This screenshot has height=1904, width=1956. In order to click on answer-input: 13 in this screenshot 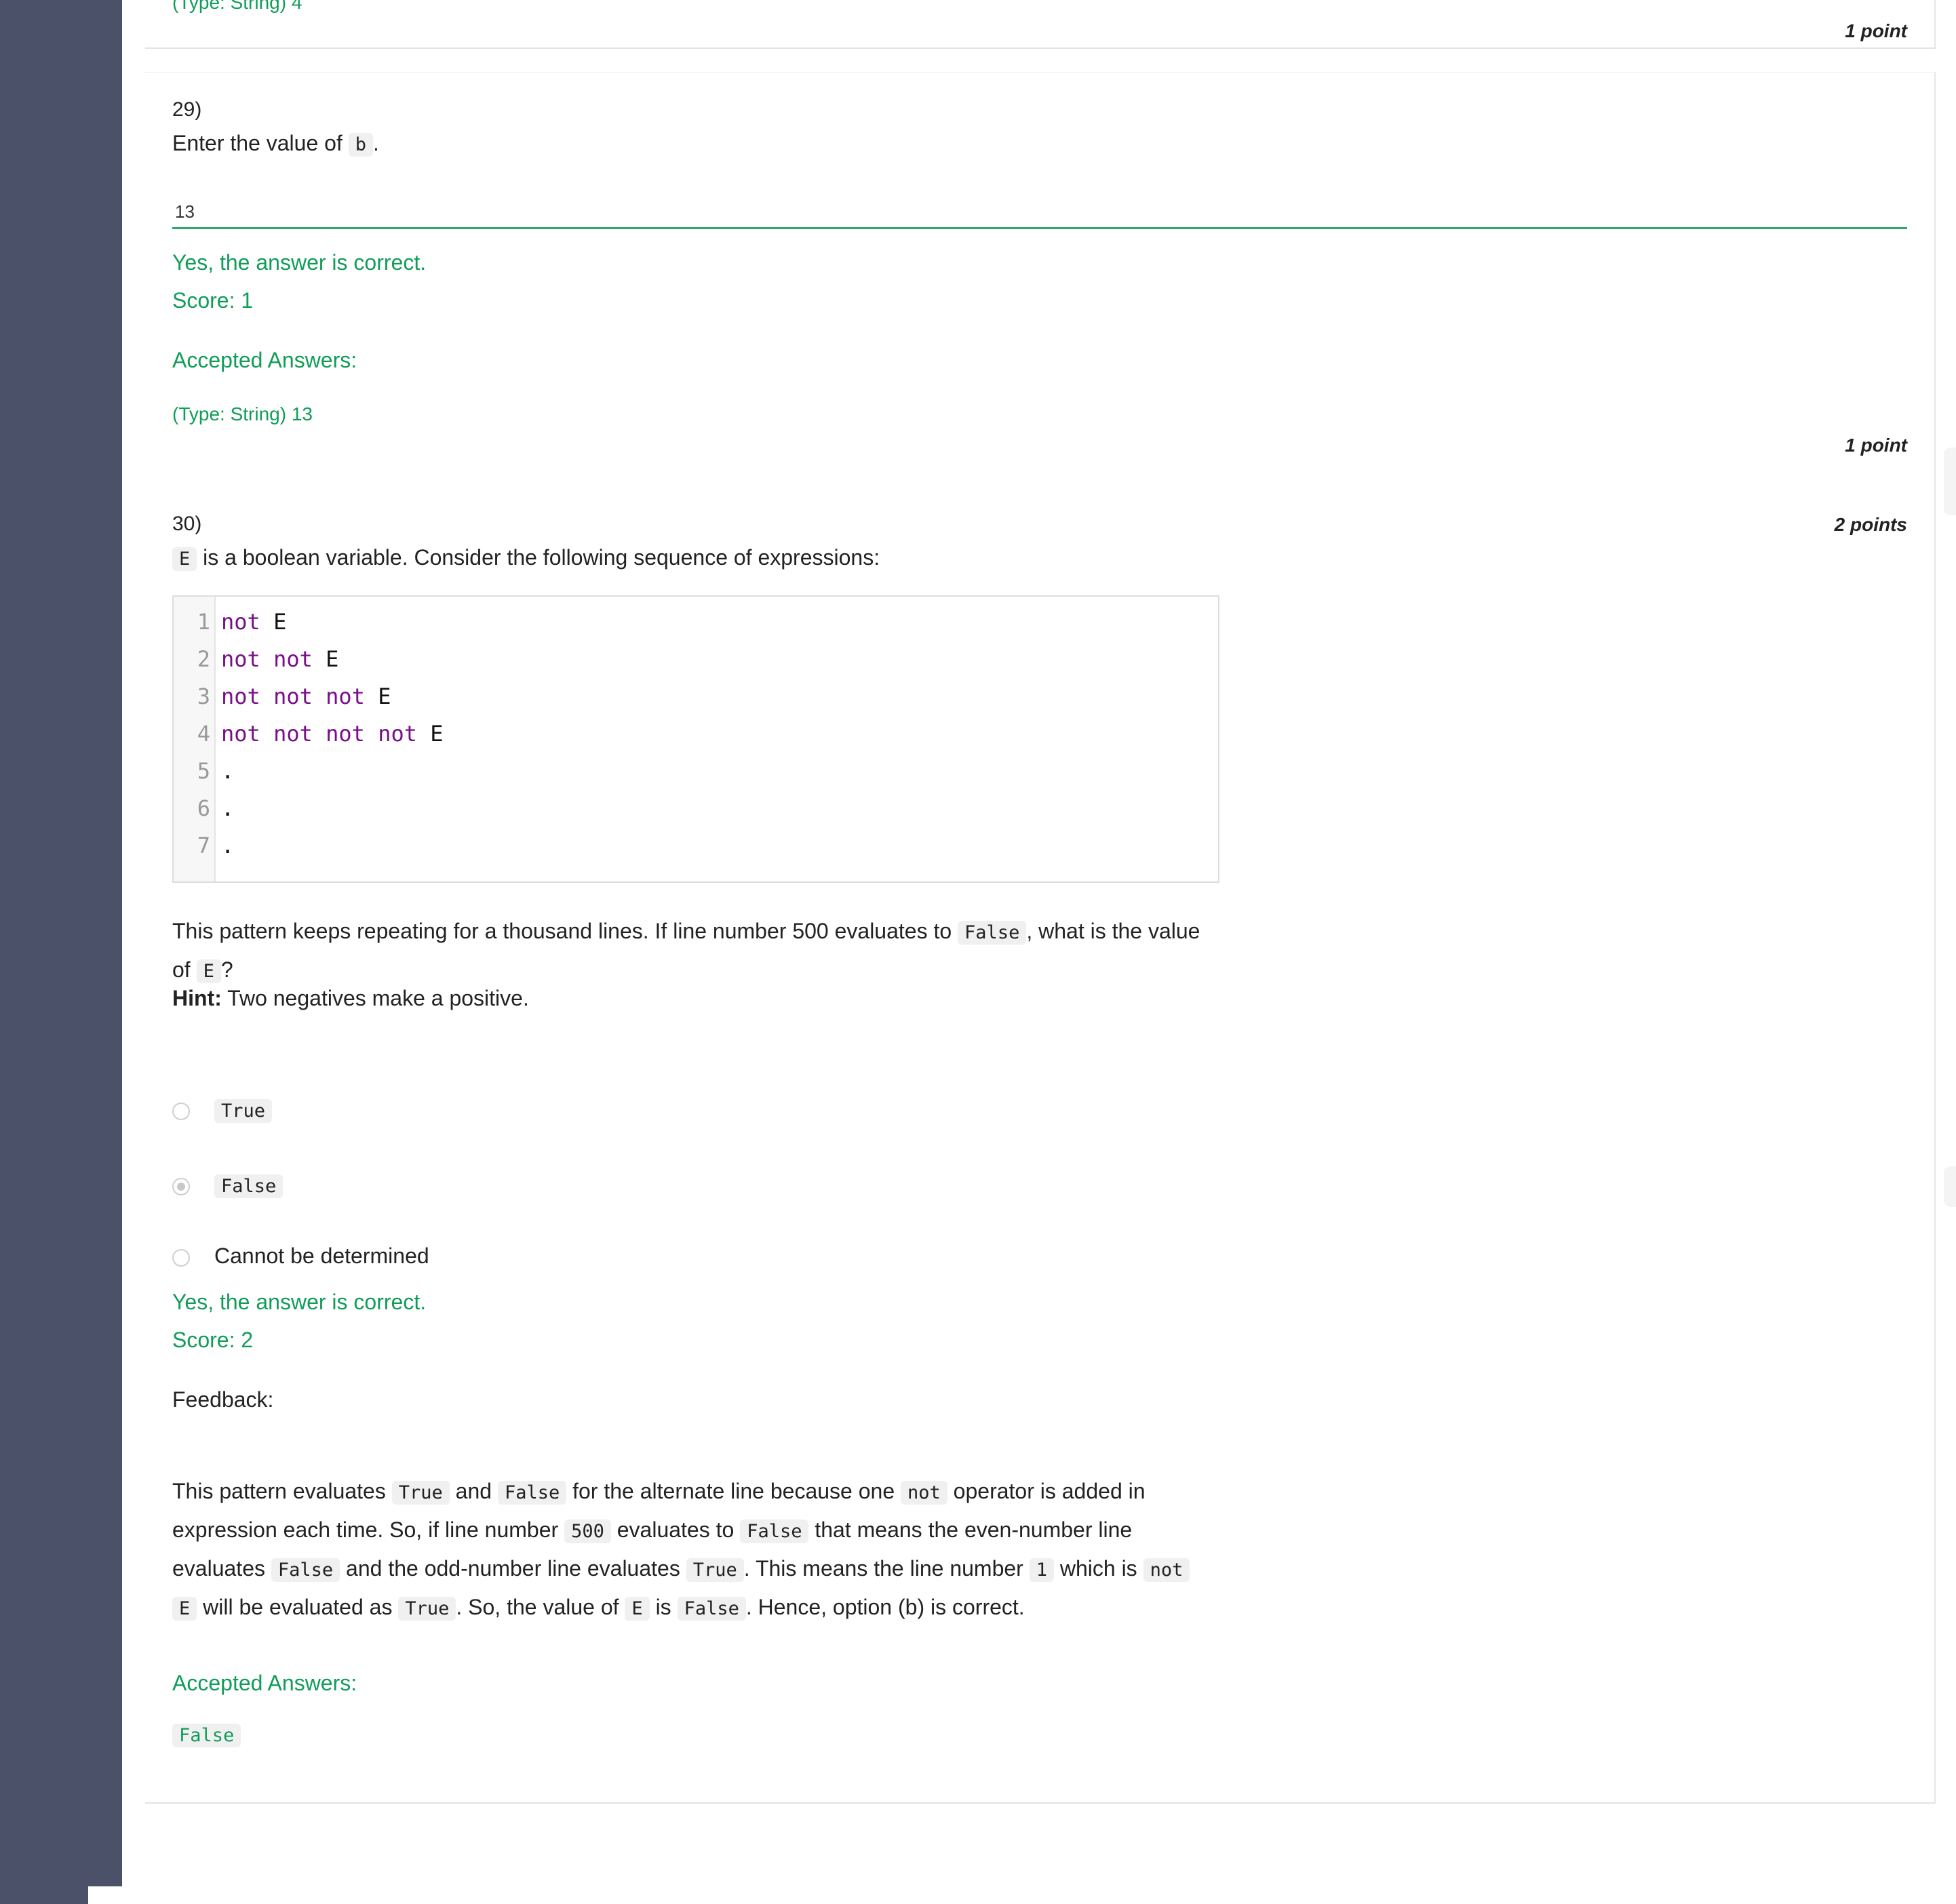, I will do `click(1039, 215)`.